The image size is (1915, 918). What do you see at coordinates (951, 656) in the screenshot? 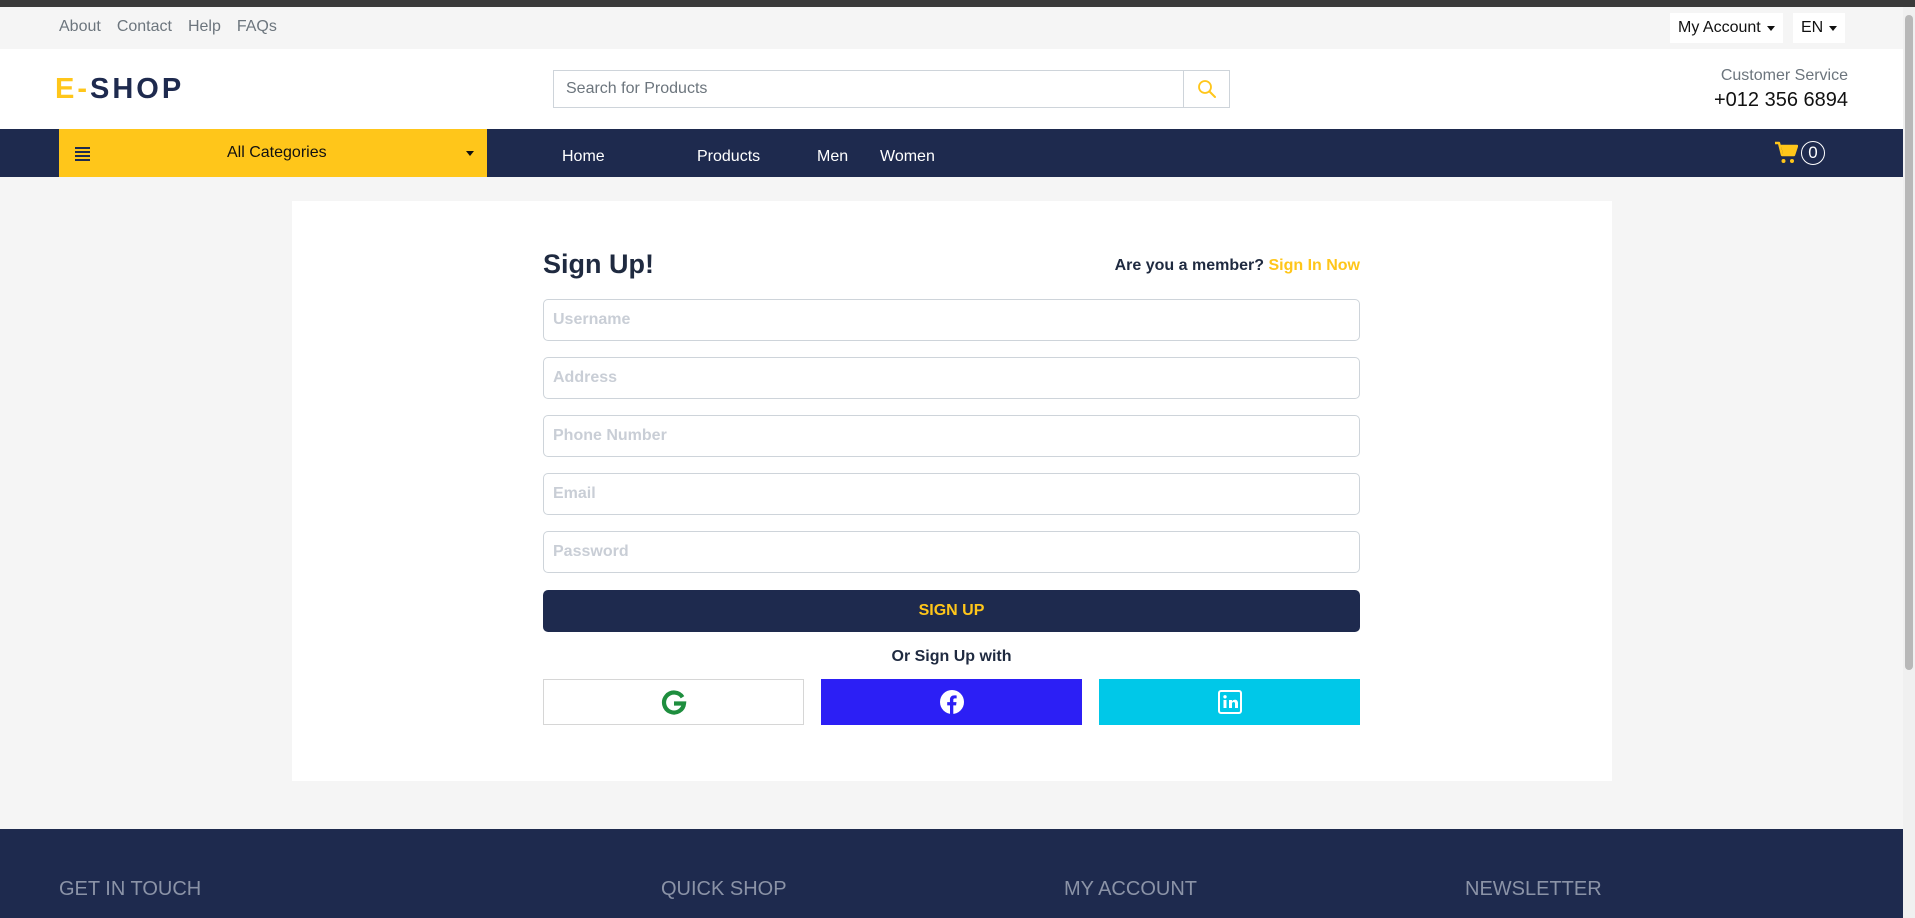
I see `social-prompt: Or Sign Up with` at bounding box center [951, 656].